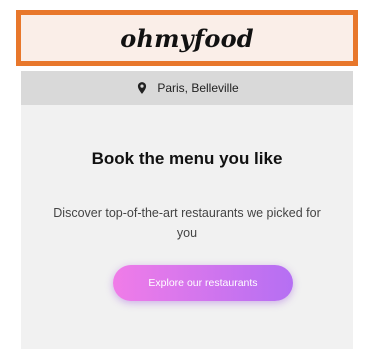 This screenshot has height=349, width=370. I want to click on hero-title: Book the menu you like, so click(187, 158).